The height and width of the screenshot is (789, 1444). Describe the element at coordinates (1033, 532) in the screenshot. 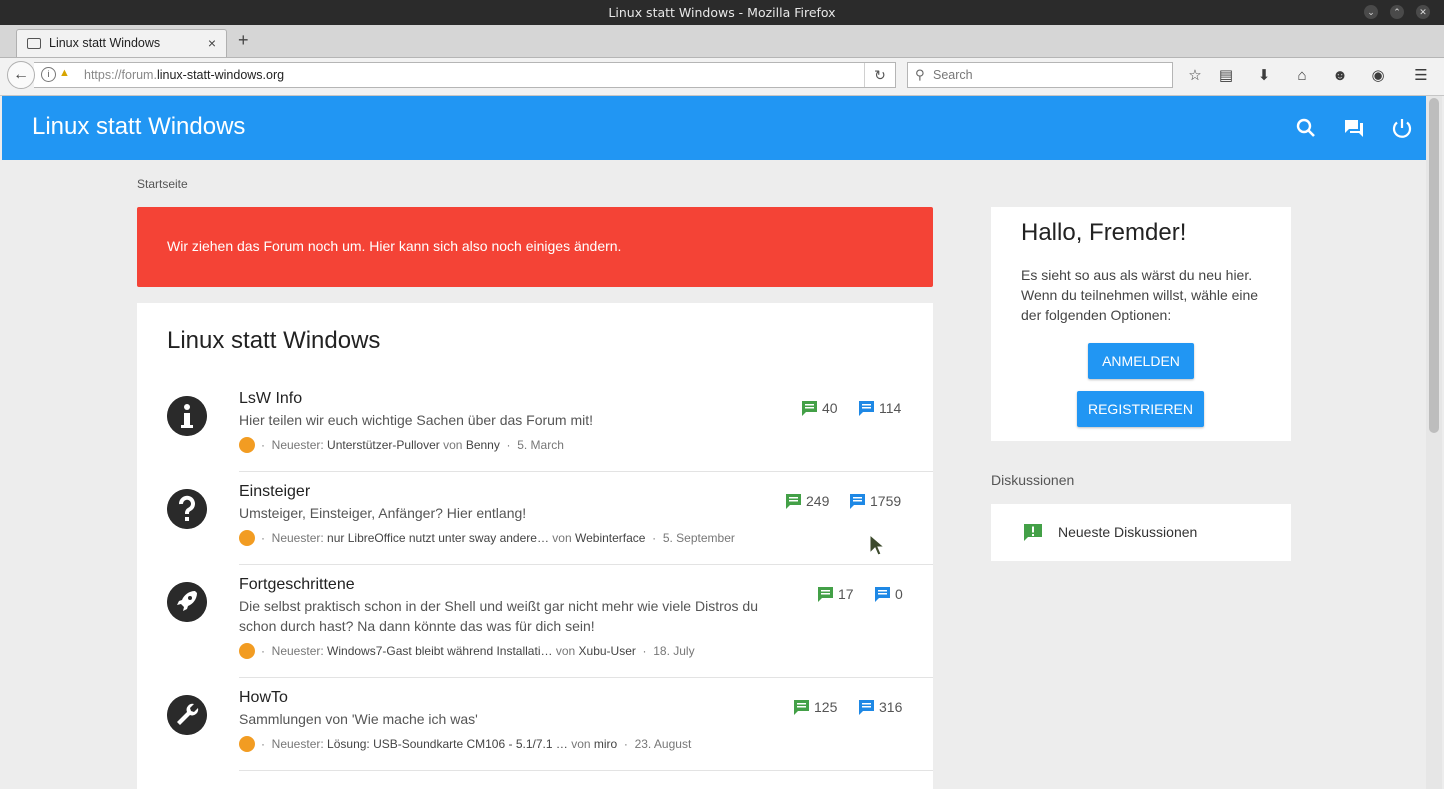

I see `new-discussions-icon` at that location.